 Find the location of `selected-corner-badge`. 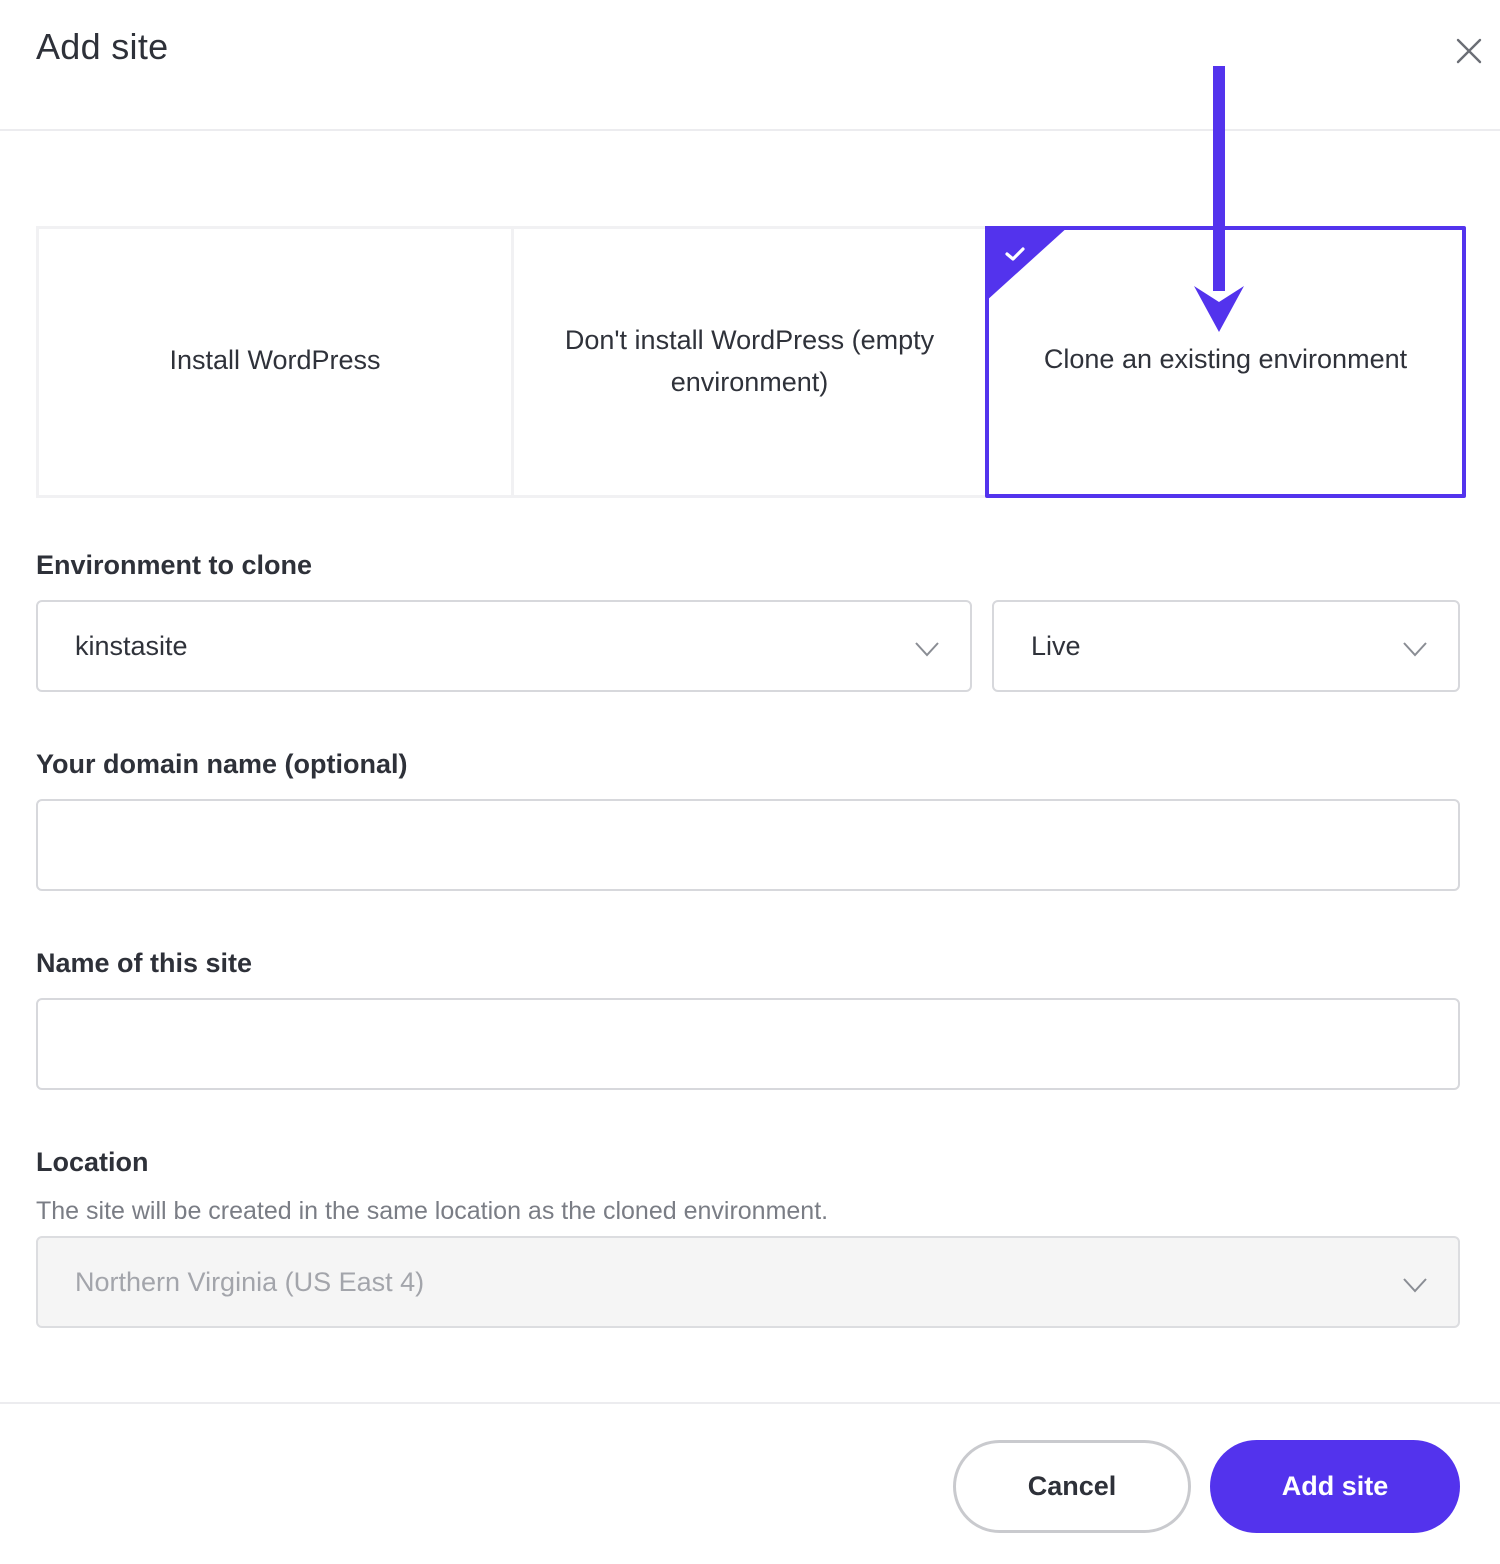

selected-corner-badge is located at coordinates (1027, 264).